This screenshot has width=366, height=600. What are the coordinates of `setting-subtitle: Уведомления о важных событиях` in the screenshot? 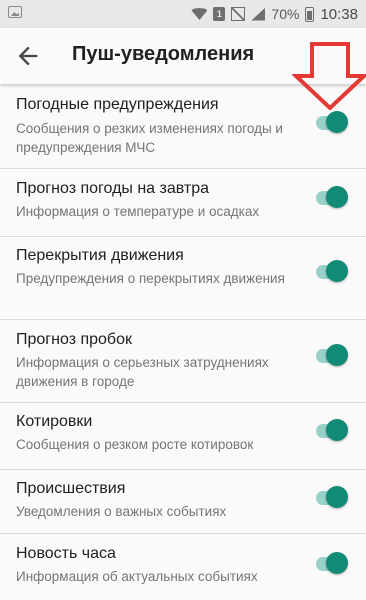 It's located at (121, 511).